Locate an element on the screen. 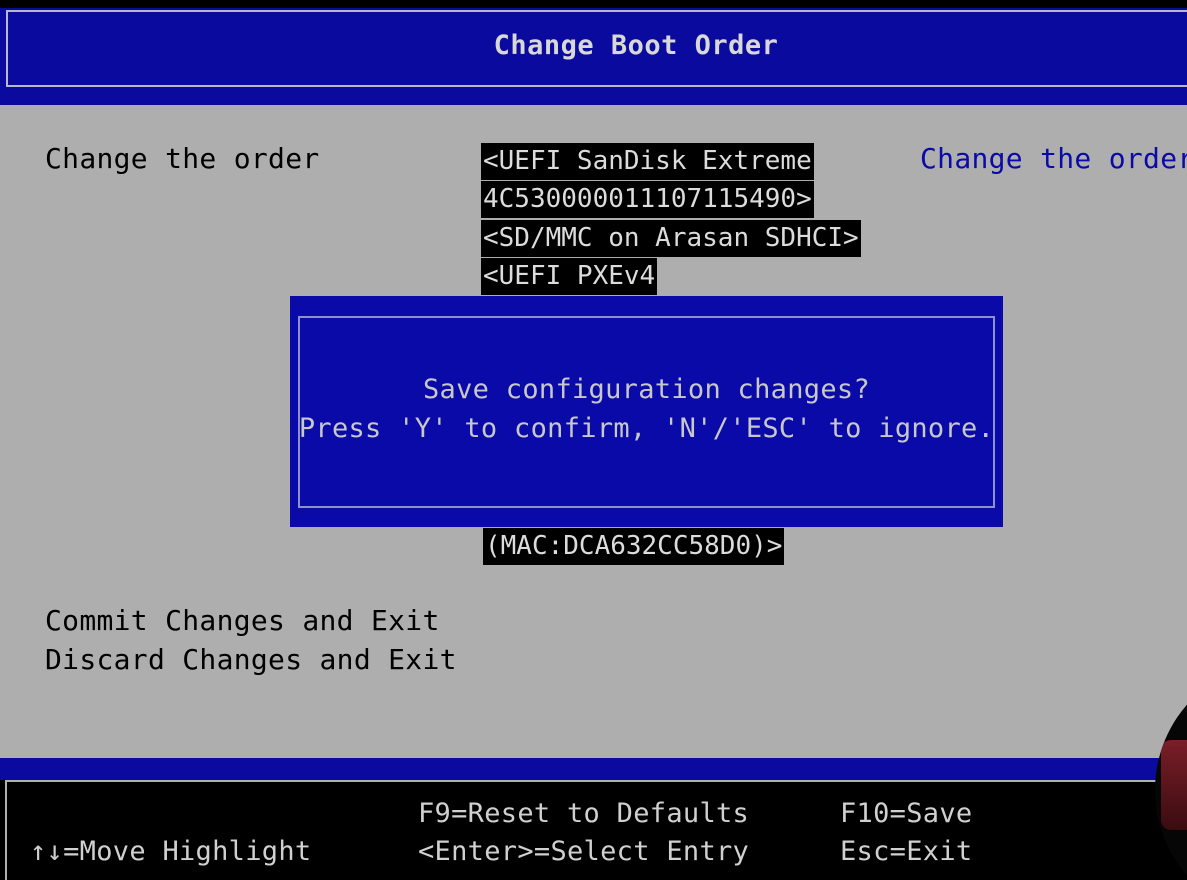  title-bar: Change Boot Order is located at coordinates (593, 56).